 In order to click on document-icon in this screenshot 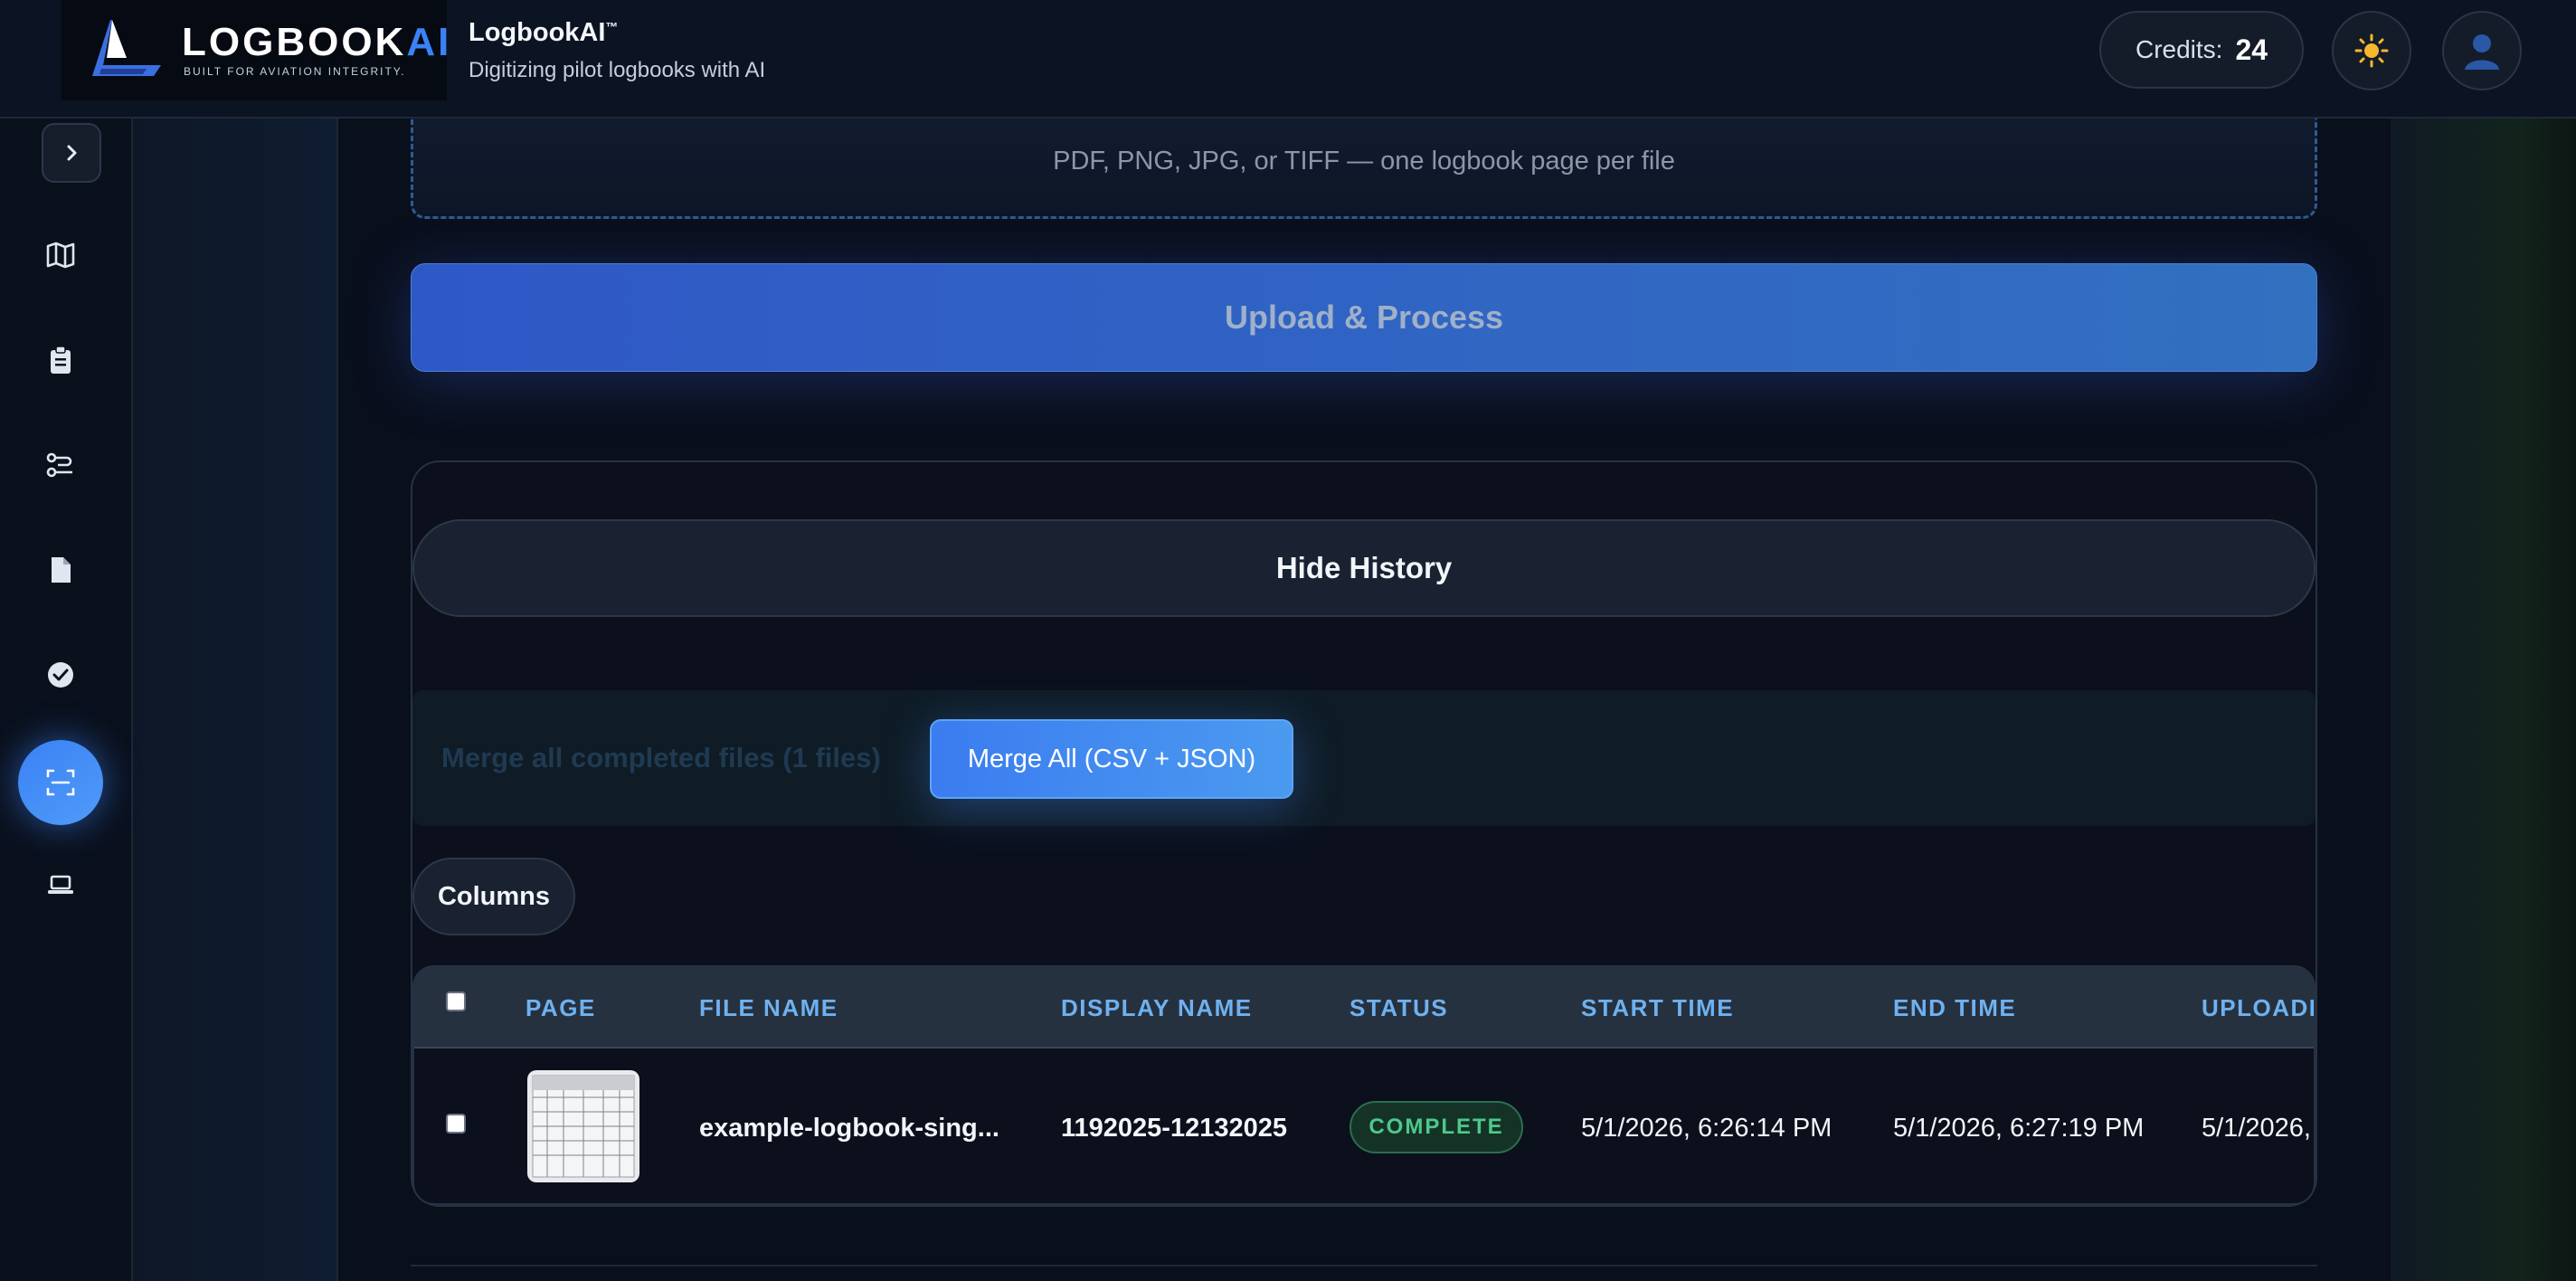, I will do `click(62, 570)`.